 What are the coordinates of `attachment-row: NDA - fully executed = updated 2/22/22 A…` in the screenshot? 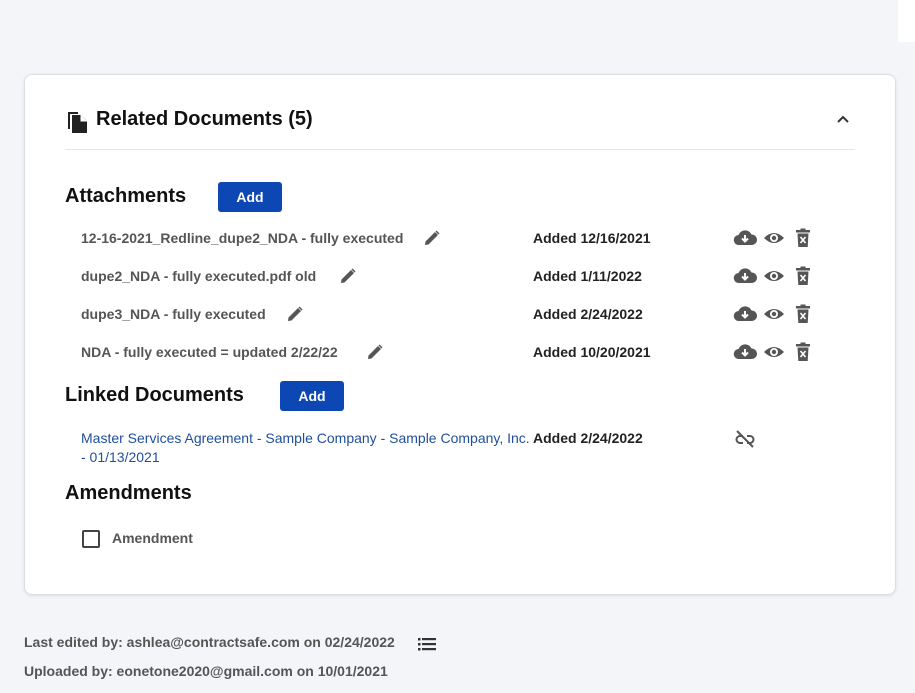 It's located at (461, 353).